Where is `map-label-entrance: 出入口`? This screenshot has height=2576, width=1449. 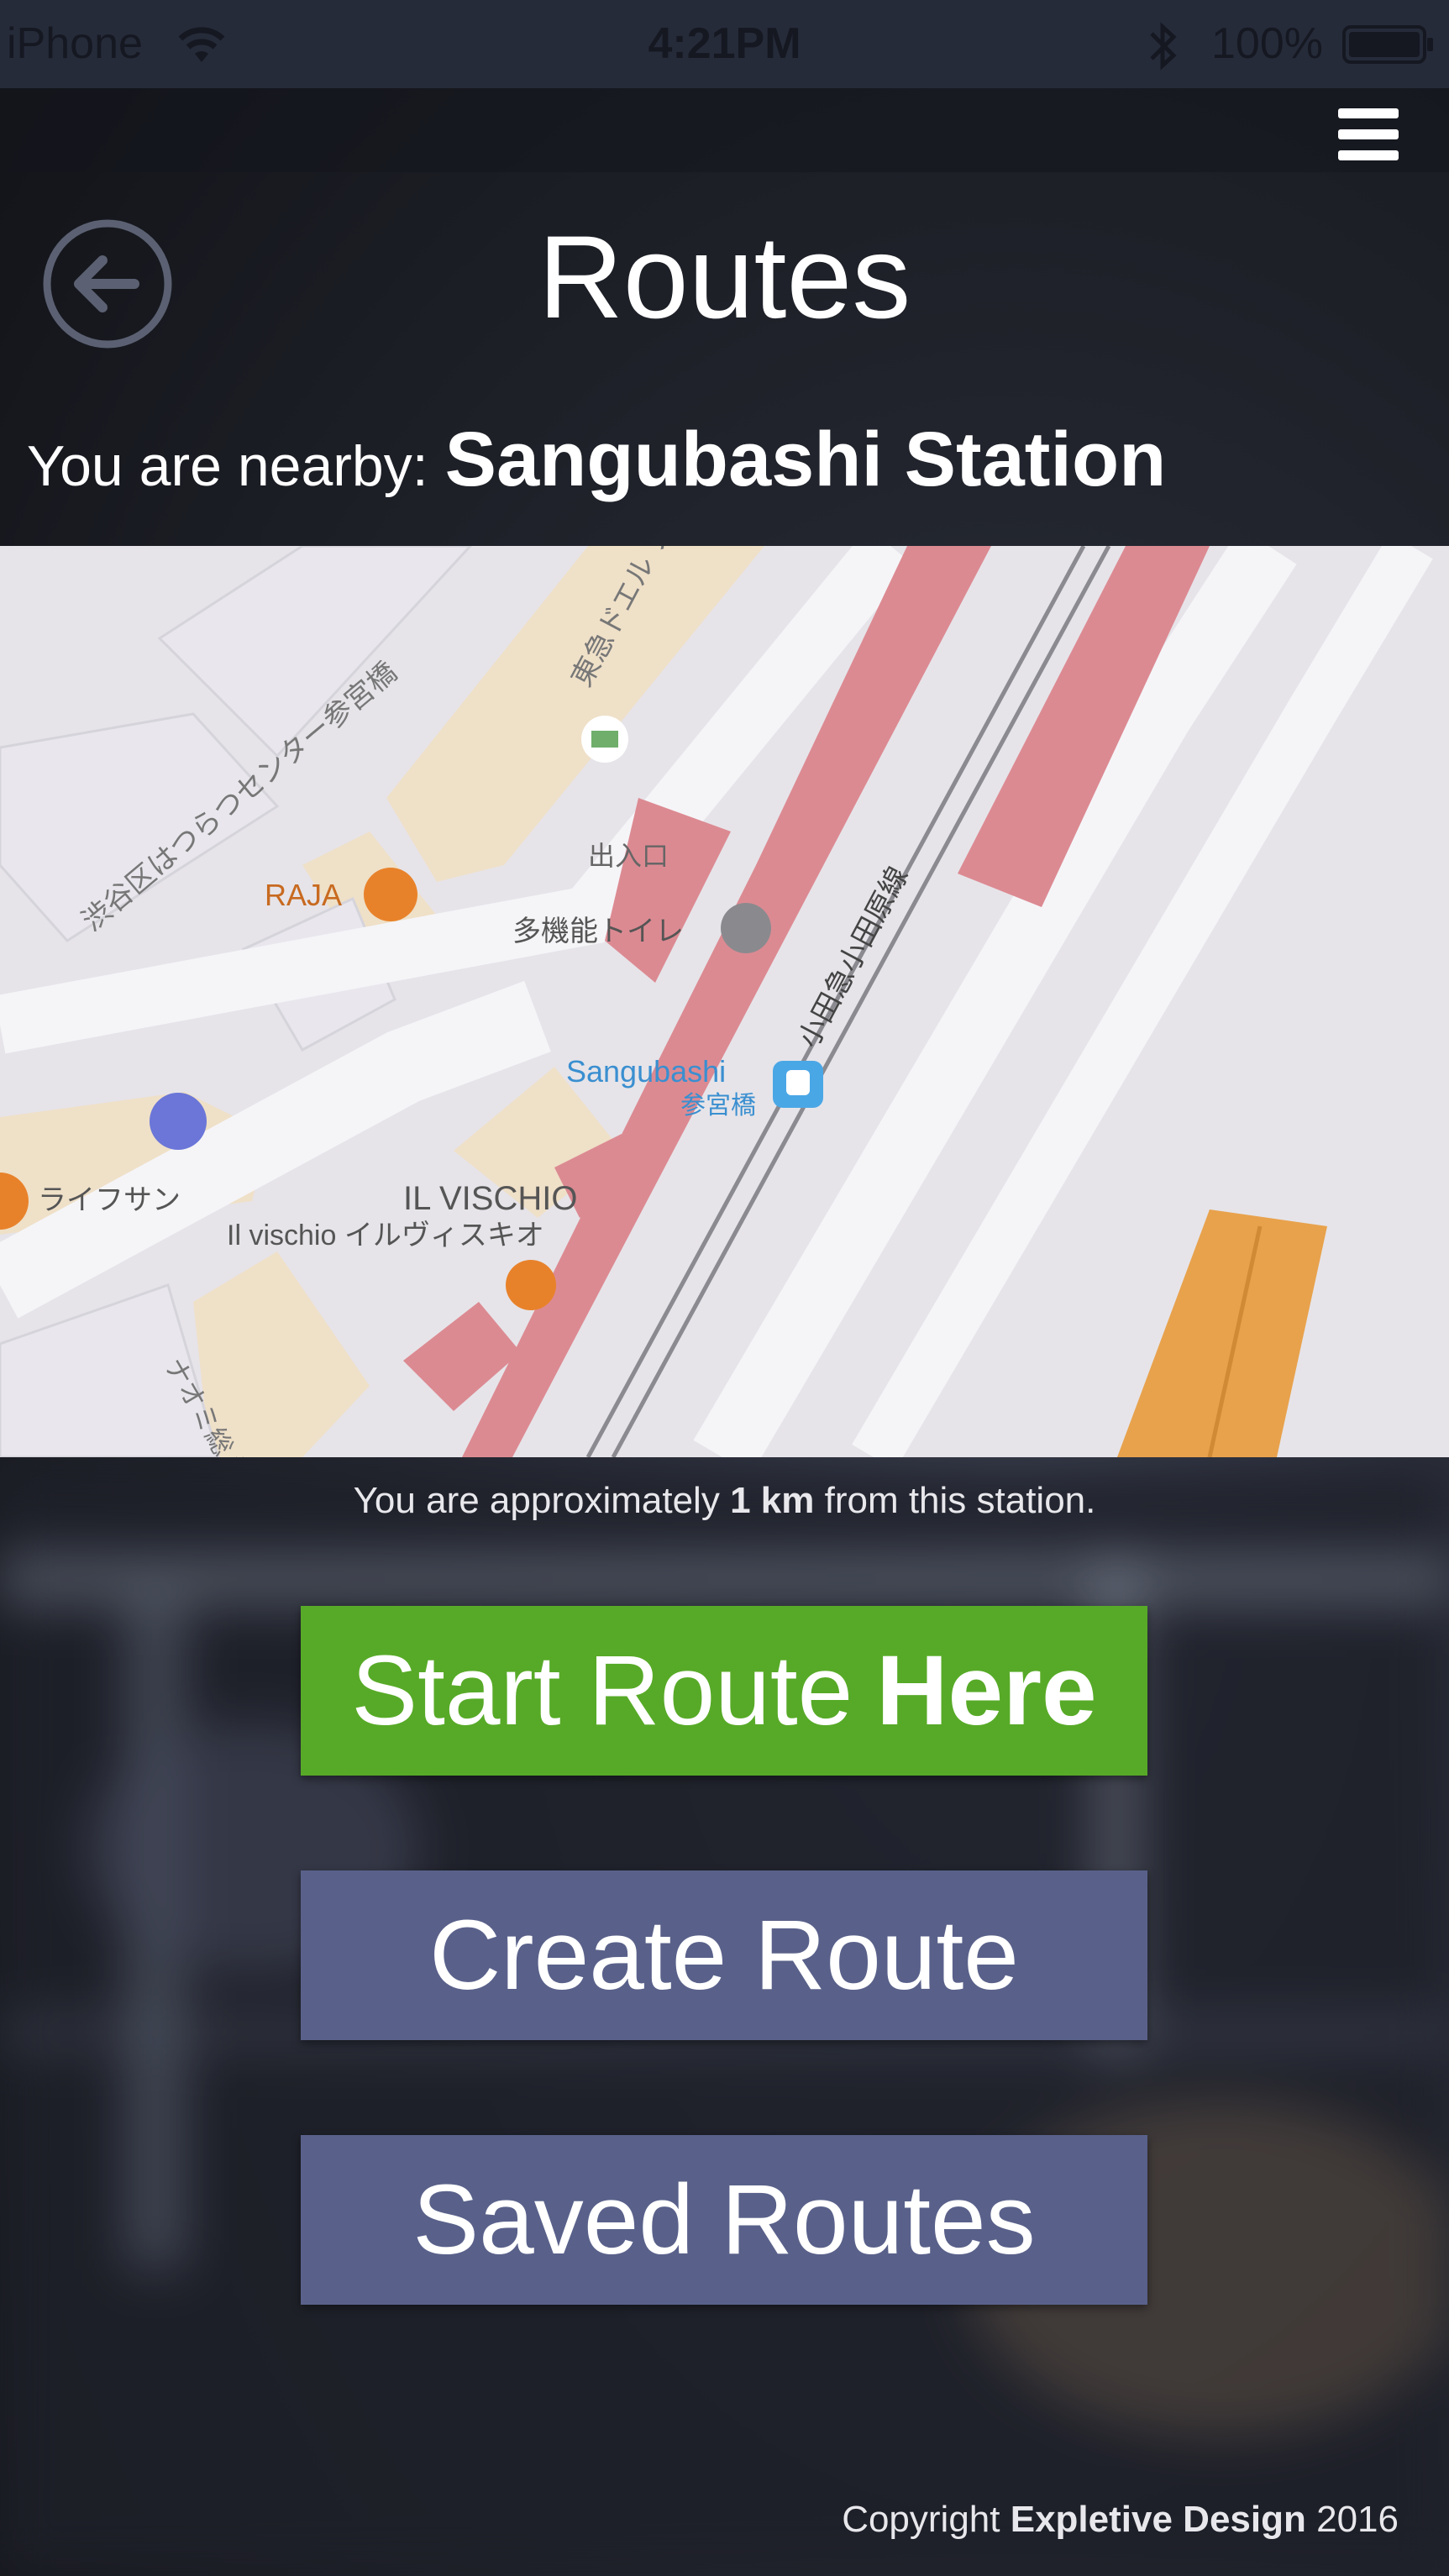 map-label-entrance: 出入口 is located at coordinates (628, 856).